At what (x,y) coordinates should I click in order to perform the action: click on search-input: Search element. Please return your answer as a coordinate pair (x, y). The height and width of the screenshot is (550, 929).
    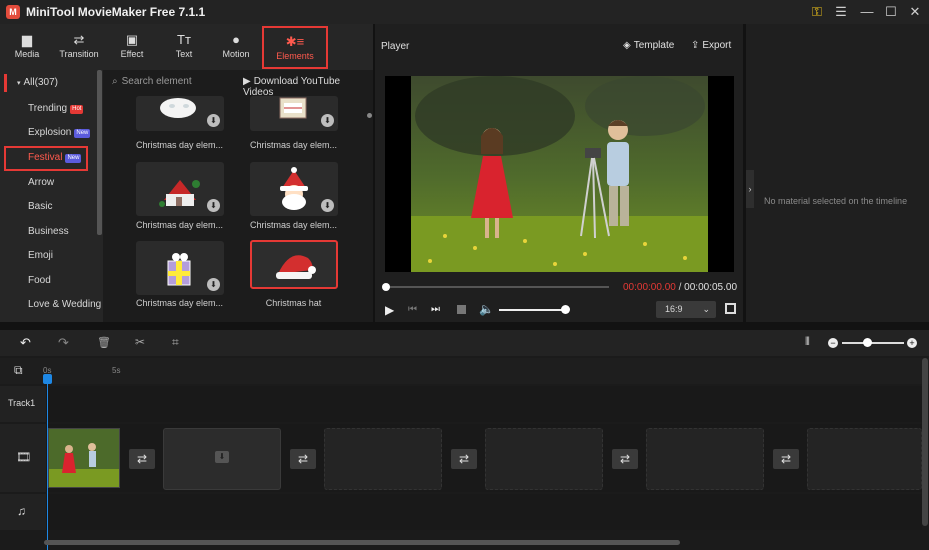
    Looking at the image, I should click on (157, 81).